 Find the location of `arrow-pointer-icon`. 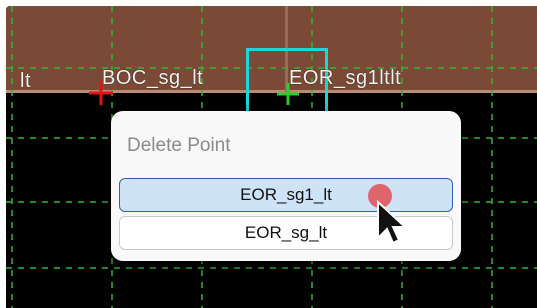

arrow-pointer-icon is located at coordinates (392, 222).